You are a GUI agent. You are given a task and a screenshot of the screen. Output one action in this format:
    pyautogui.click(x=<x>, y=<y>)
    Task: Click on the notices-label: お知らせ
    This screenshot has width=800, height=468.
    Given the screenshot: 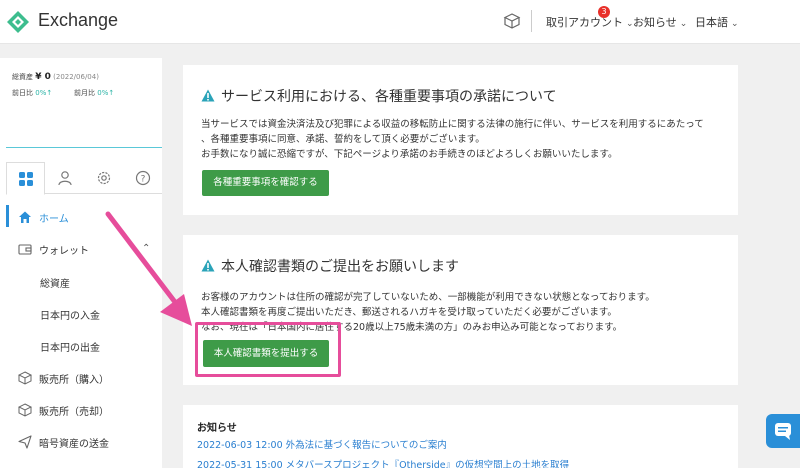 What is the action you would take?
    pyautogui.click(x=655, y=22)
    